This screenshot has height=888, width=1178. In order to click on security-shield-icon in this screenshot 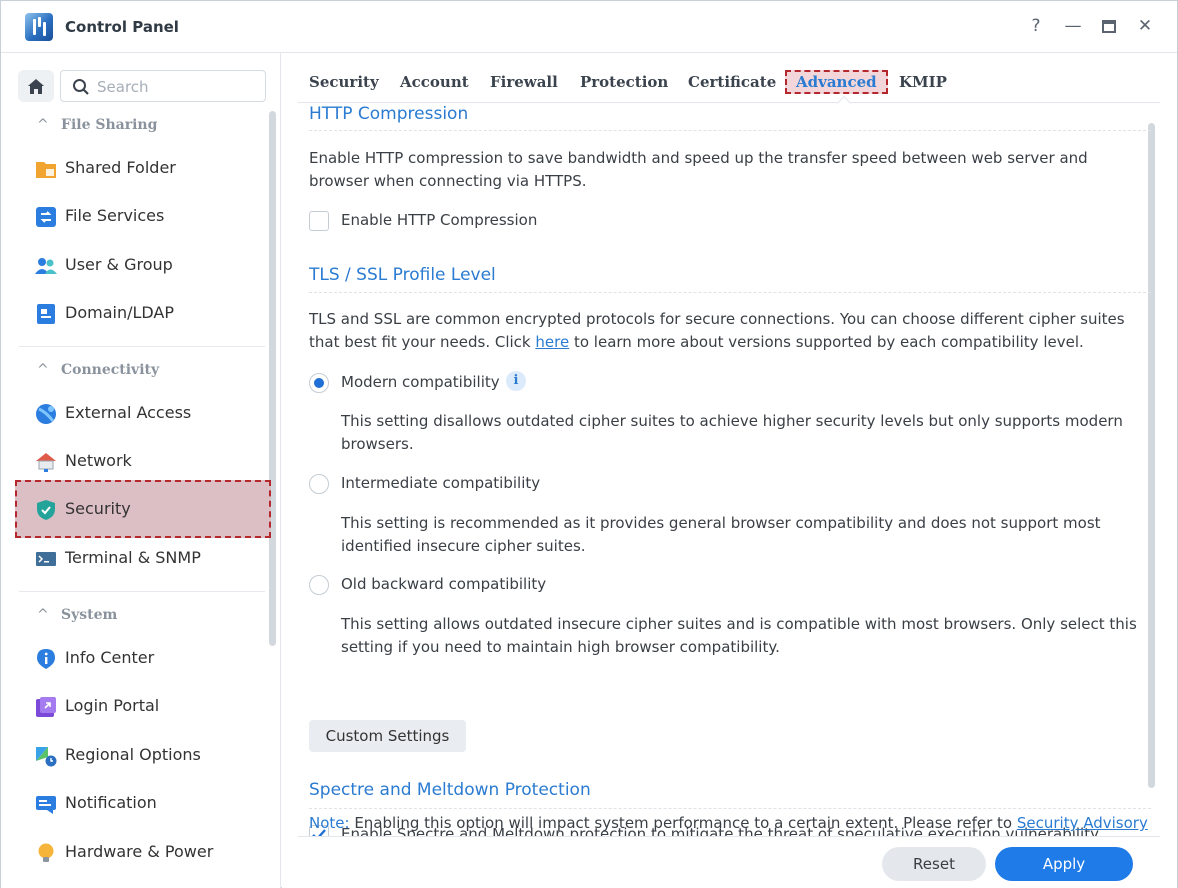, I will do `click(46, 510)`.